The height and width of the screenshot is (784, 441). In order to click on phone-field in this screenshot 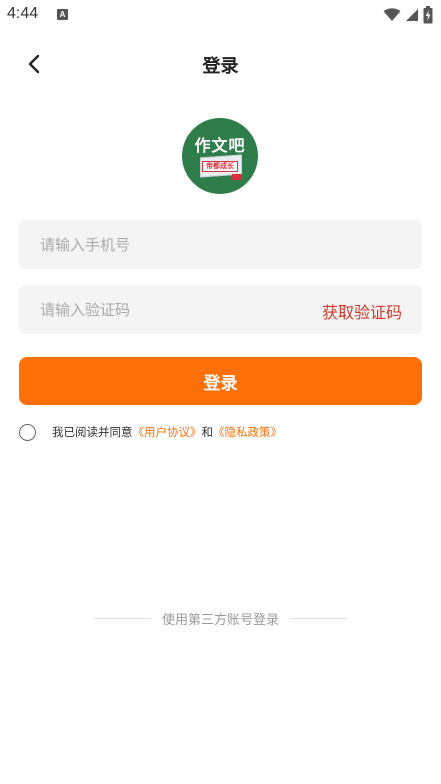, I will do `click(220, 244)`.